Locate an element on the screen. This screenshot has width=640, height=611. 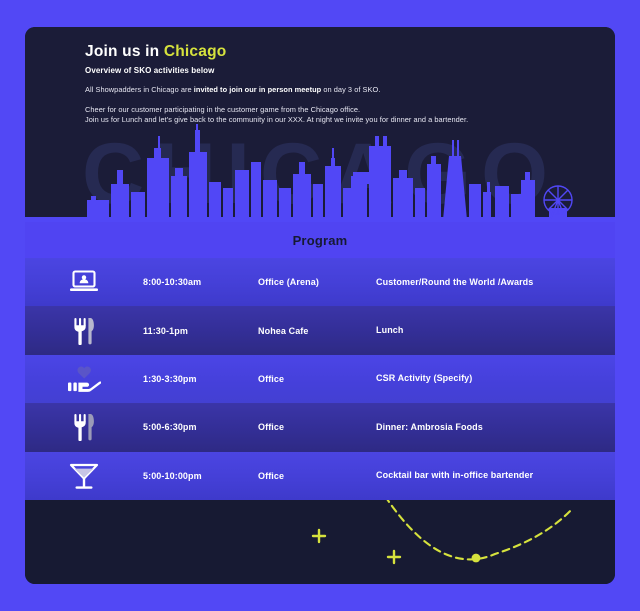
program-header: Program is located at coordinates (320, 240).